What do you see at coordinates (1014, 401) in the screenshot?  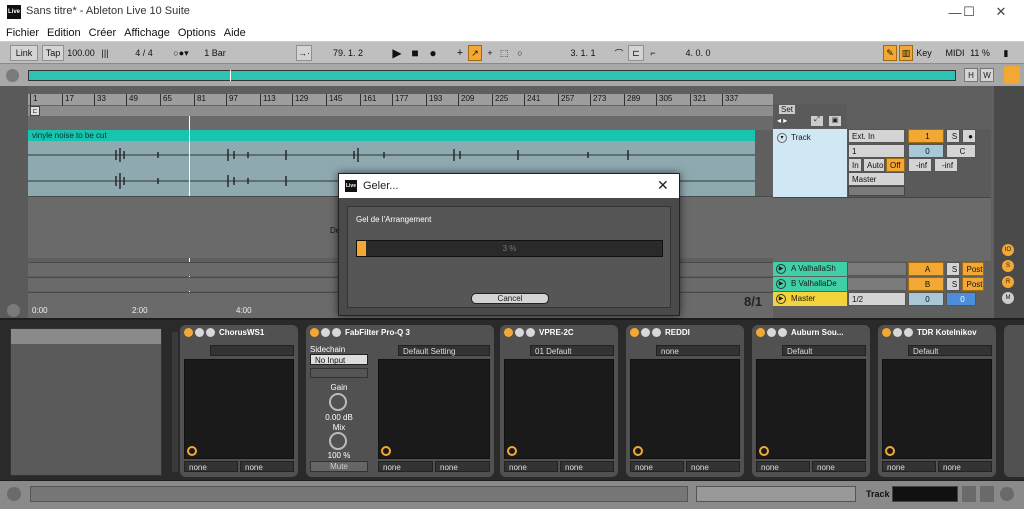 I see `device-partial` at bounding box center [1014, 401].